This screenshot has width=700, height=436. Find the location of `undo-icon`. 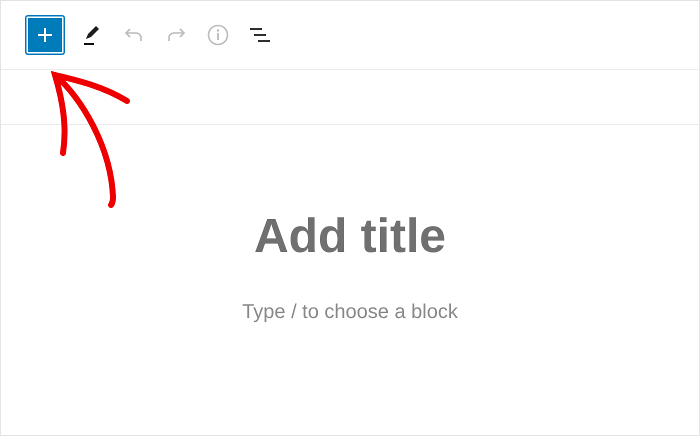

undo-icon is located at coordinates (134, 35).